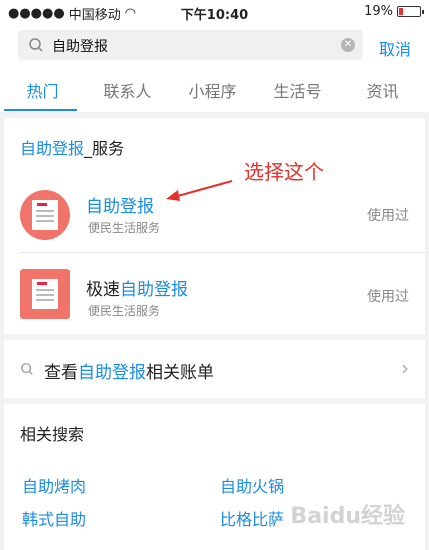 Image resolution: width=429 pixels, height=550 pixels. Describe the element at coordinates (410, 11) in the screenshot. I see `battery-icon` at that location.